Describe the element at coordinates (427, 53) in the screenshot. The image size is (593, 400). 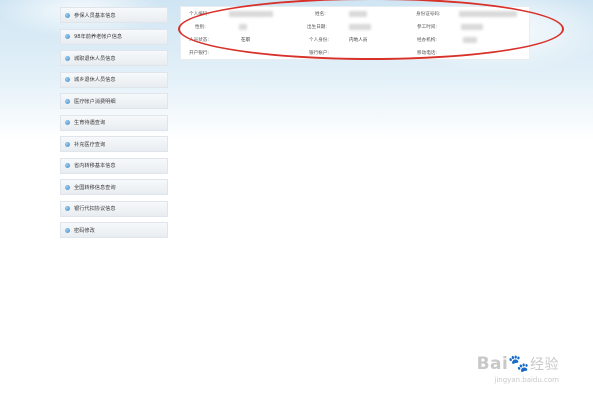
I see `mobile-label: 移动电话:` at that location.